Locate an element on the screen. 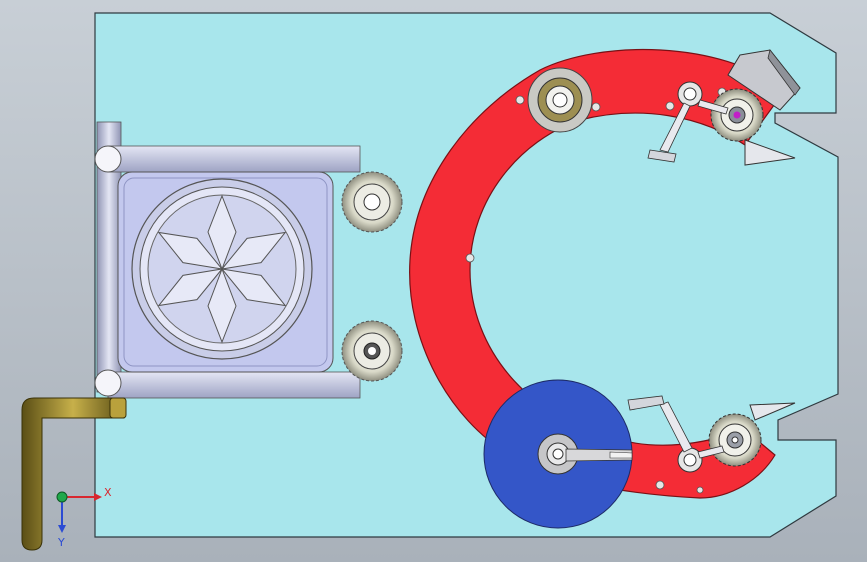 Image resolution: width=867 pixels, height=562 pixels. lower-idler-gear is located at coordinates (372, 351).